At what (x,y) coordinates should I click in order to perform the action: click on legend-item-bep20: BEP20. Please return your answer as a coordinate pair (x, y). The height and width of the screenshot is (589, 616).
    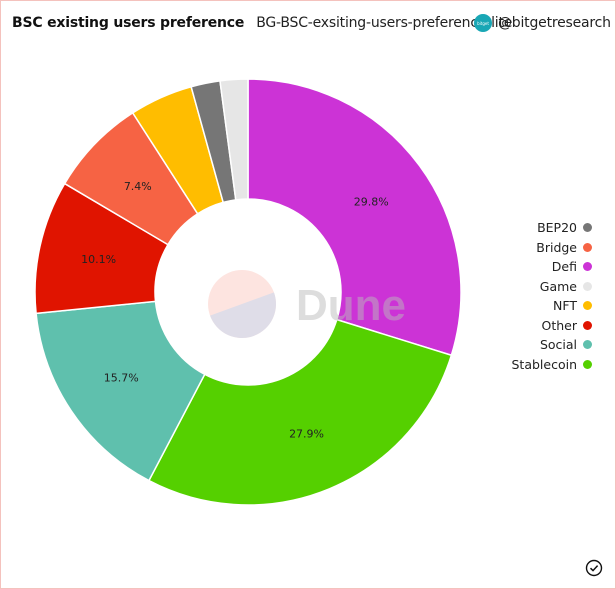
    Looking at the image, I should click on (551, 228).